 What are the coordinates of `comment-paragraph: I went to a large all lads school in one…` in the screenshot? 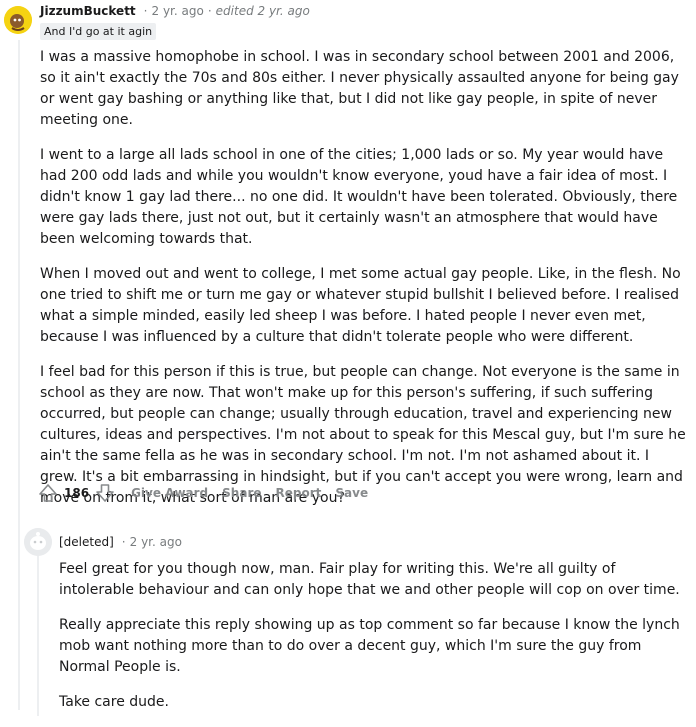 It's located at (359, 197).